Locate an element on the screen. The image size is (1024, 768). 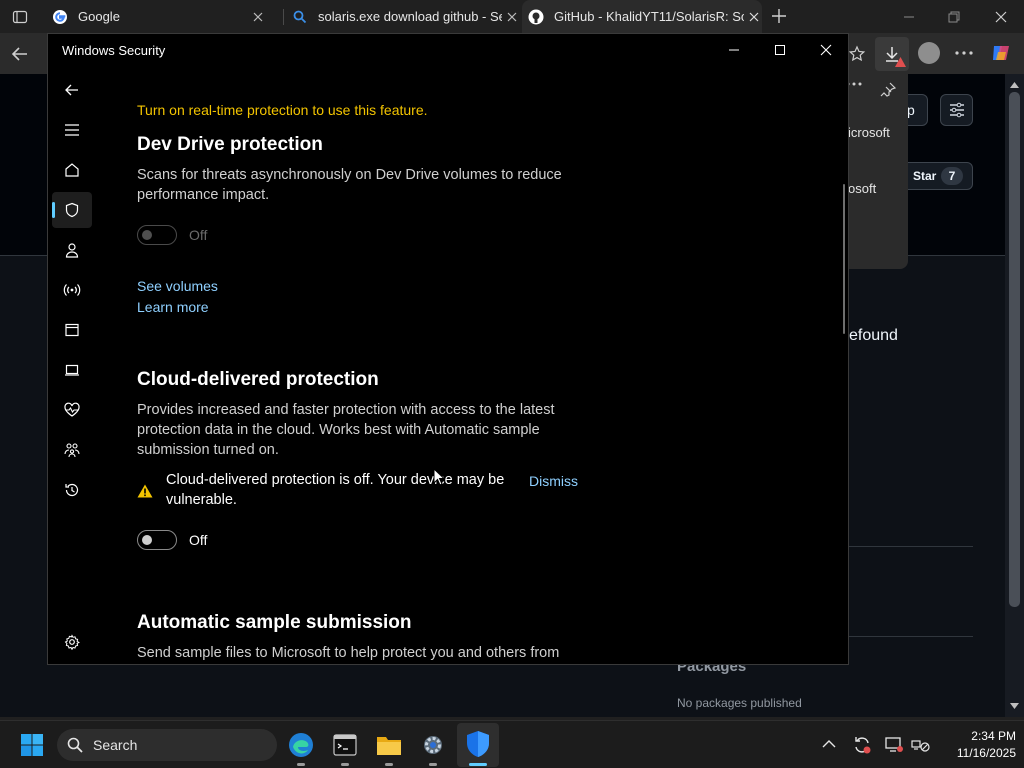
dev-drive-toggle is located at coordinates (157, 235).